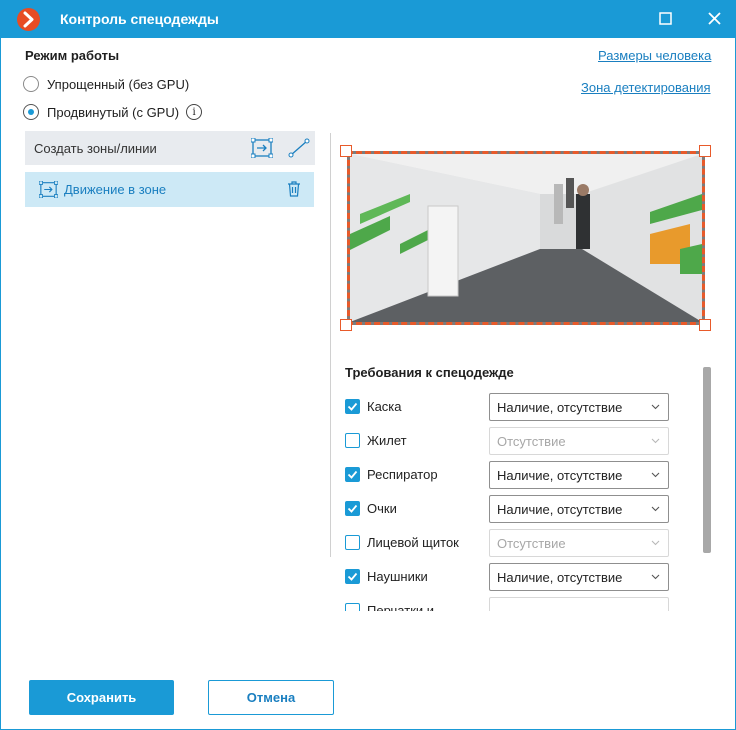  Describe the element at coordinates (352, 542) in the screenshot. I see `face-shield-checkbox` at that location.